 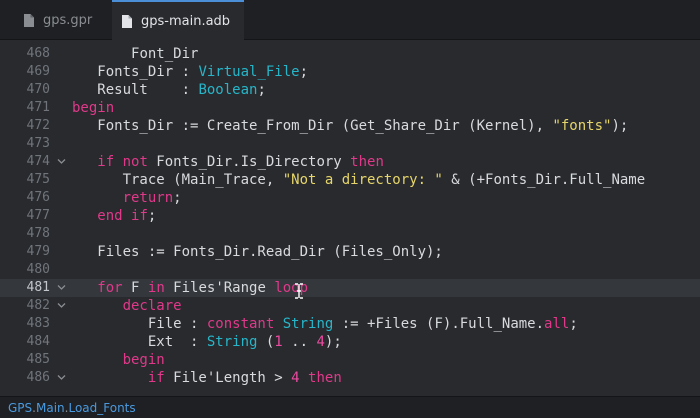 What do you see at coordinates (38, 197) in the screenshot?
I see `line-number: 476` at bounding box center [38, 197].